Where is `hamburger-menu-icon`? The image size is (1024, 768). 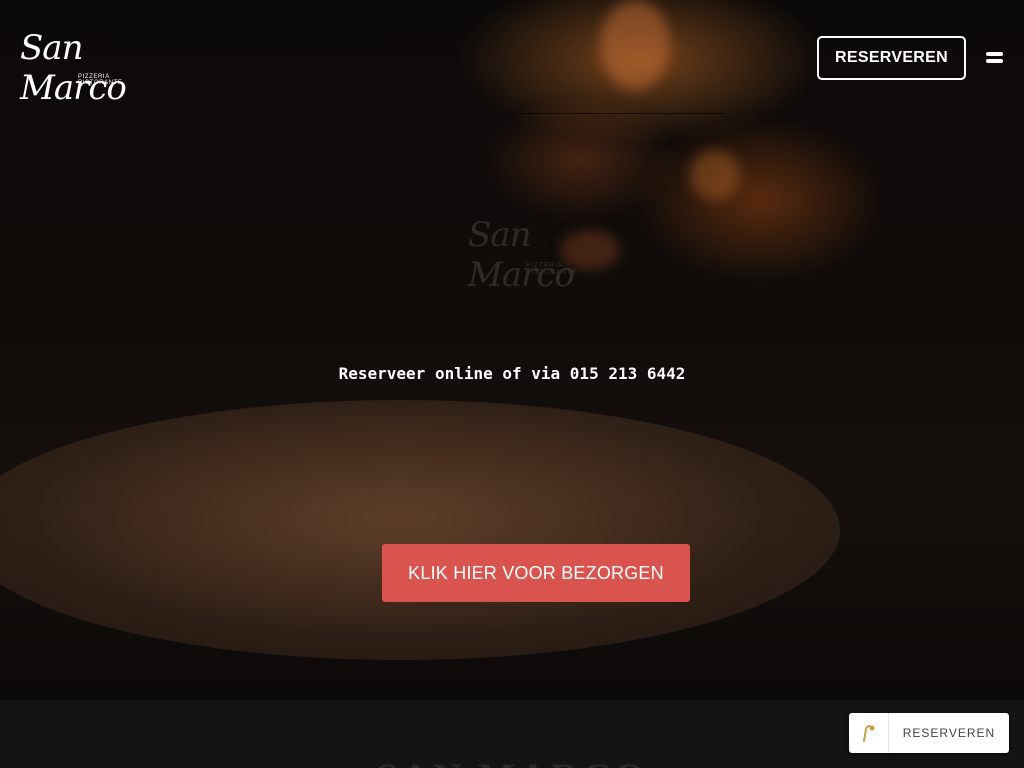 hamburger-menu-icon is located at coordinates (995, 57).